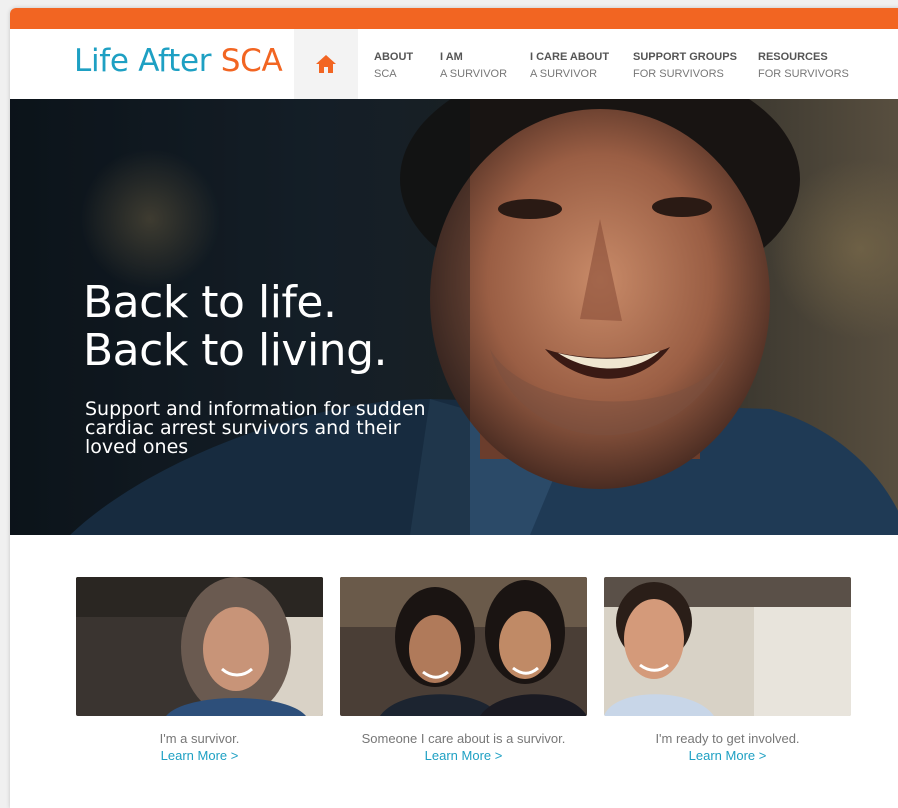 The width and height of the screenshot is (898, 808). I want to click on nav-item-support-groups: SUPPORT GROUPS FOR SURVIVORS, so click(685, 66).